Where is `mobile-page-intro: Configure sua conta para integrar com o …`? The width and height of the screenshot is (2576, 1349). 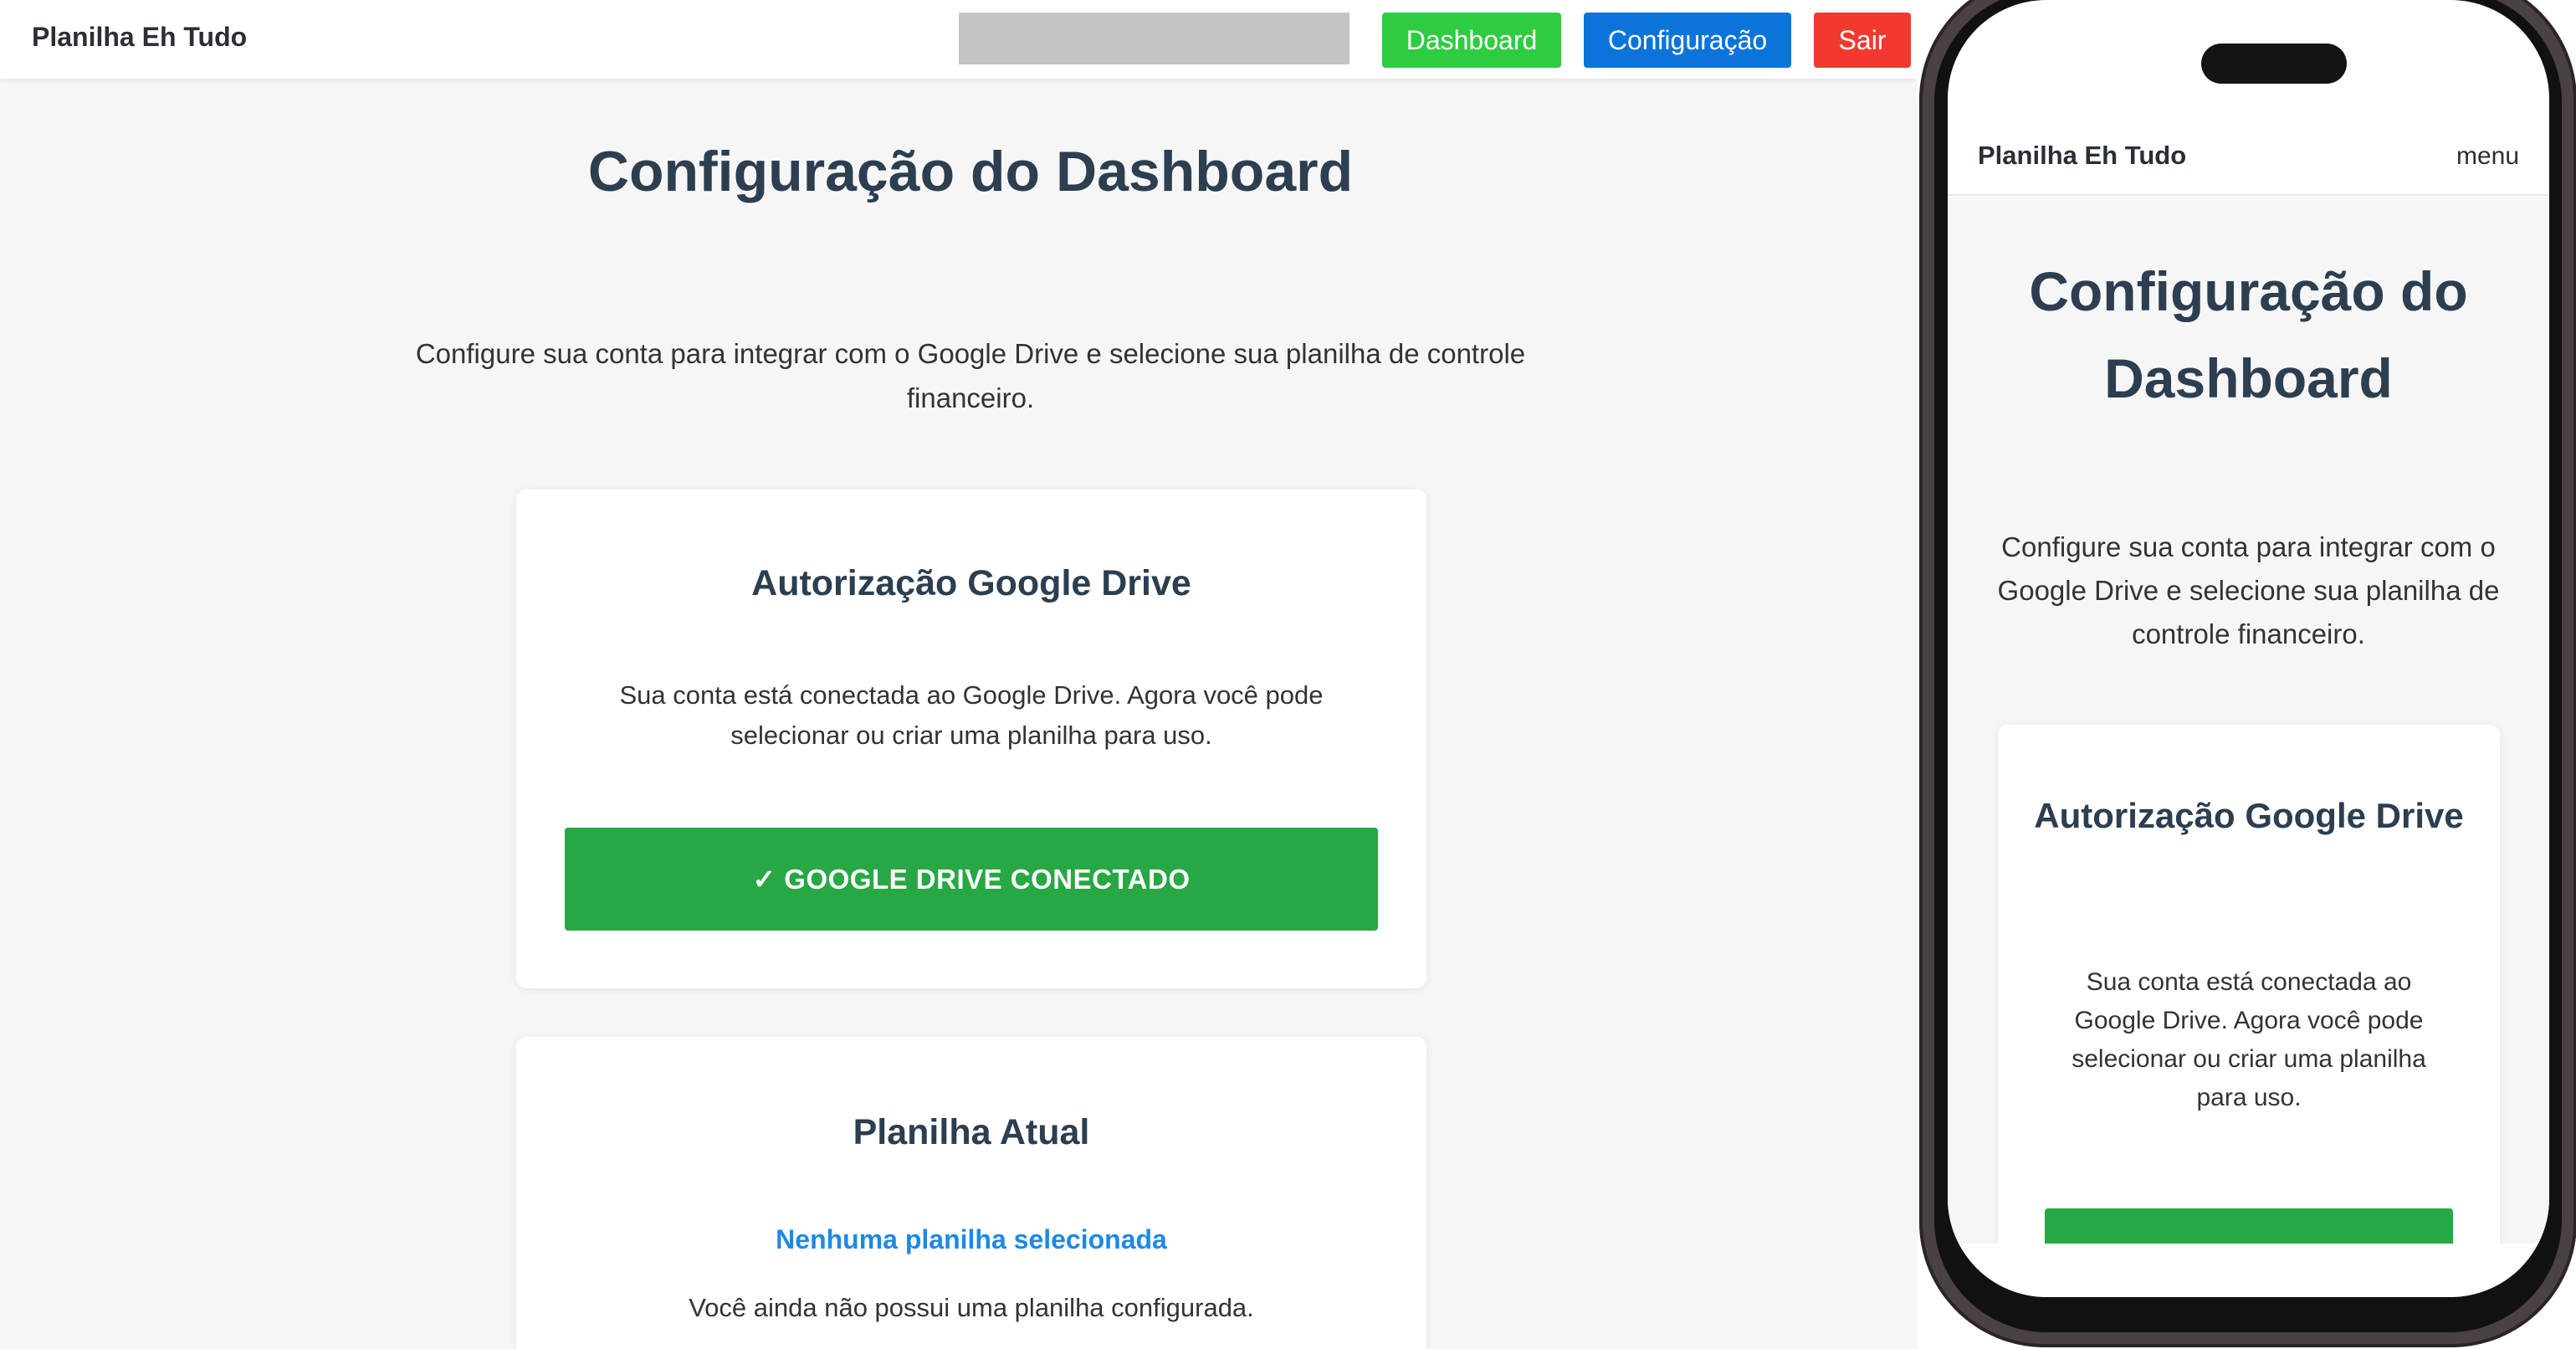
mobile-page-intro: Configure sua conta para integrar com o … is located at coordinates (2249, 590).